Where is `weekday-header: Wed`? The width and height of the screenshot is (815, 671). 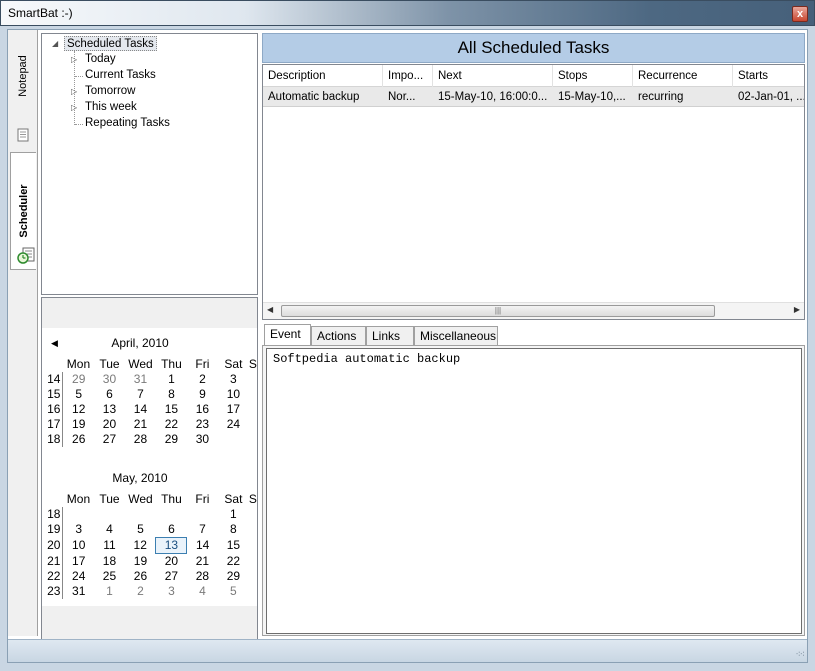 weekday-header: Wed is located at coordinates (140, 498).